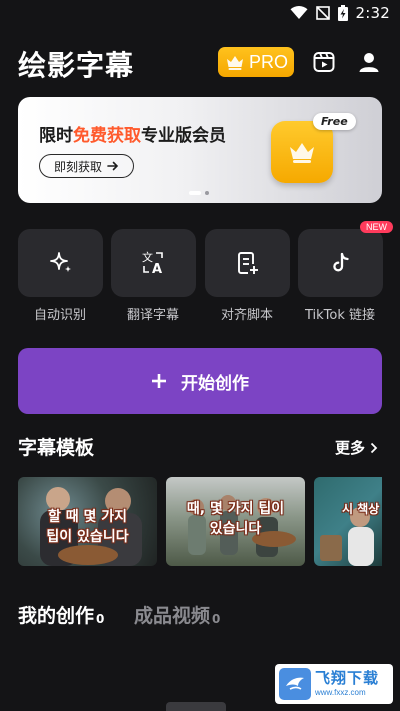 This screenshot has width=400, height=711. Describe the element at coordinates (349, 448) in the screenshot. I see `more-label: 更多` at that location.